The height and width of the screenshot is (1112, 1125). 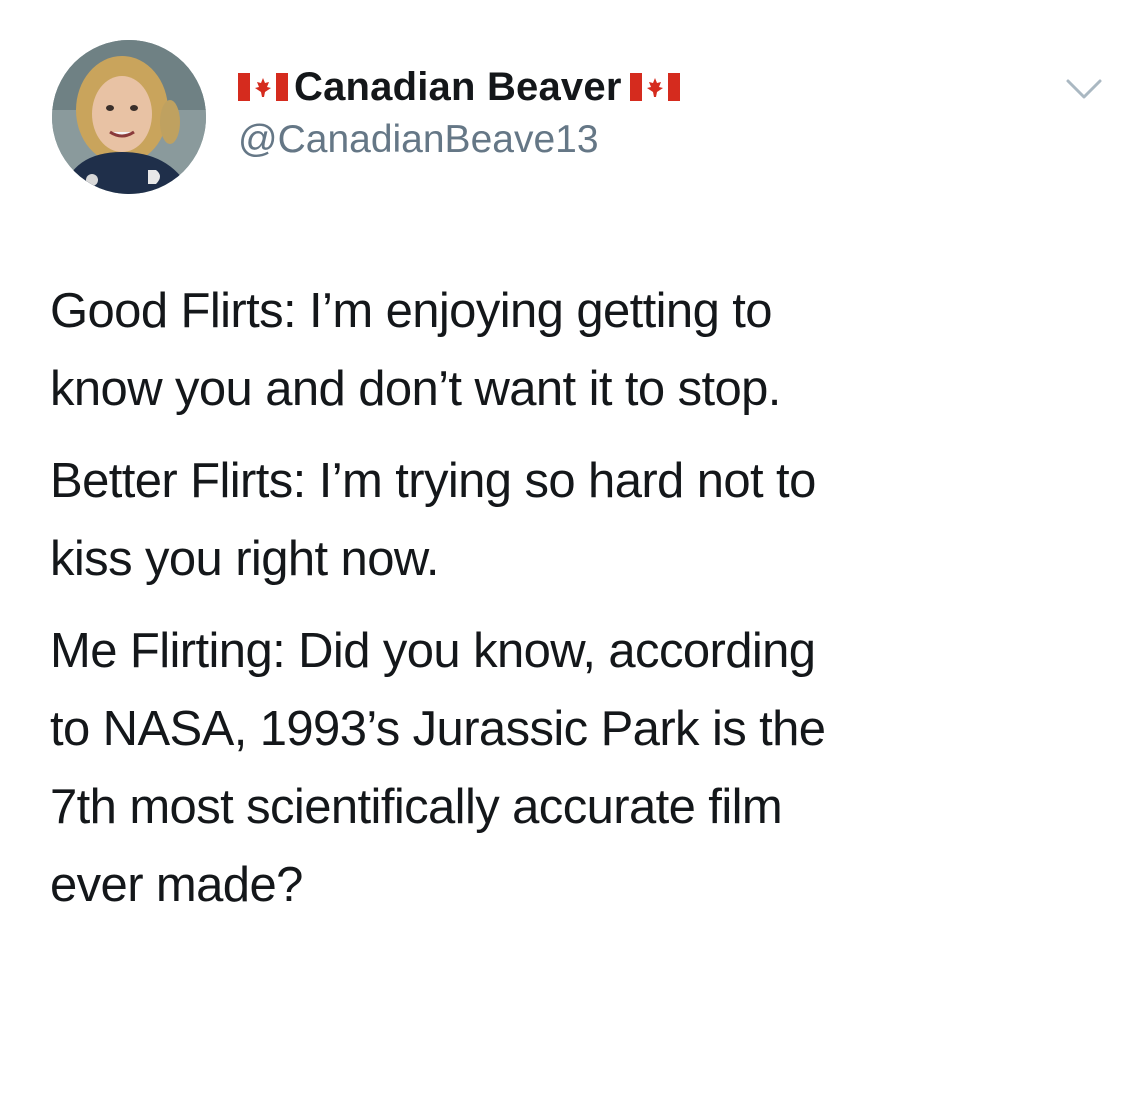 What do you see at coordinates (438, 729) in the screenshot?
I see `tweet-line: to NASA, 1993’s Jurassic Park is the` at bounding box center [438, 729].